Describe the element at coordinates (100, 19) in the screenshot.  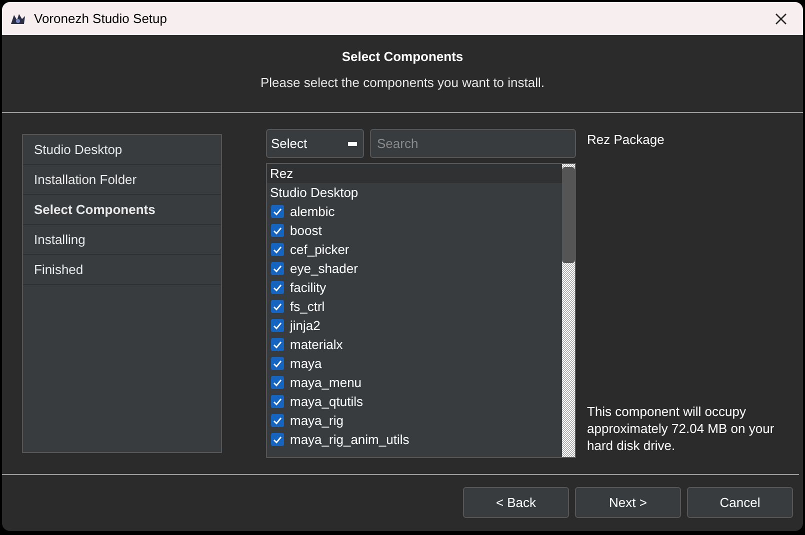
I see `window-title: Voronezh Studio Setup` at that location.